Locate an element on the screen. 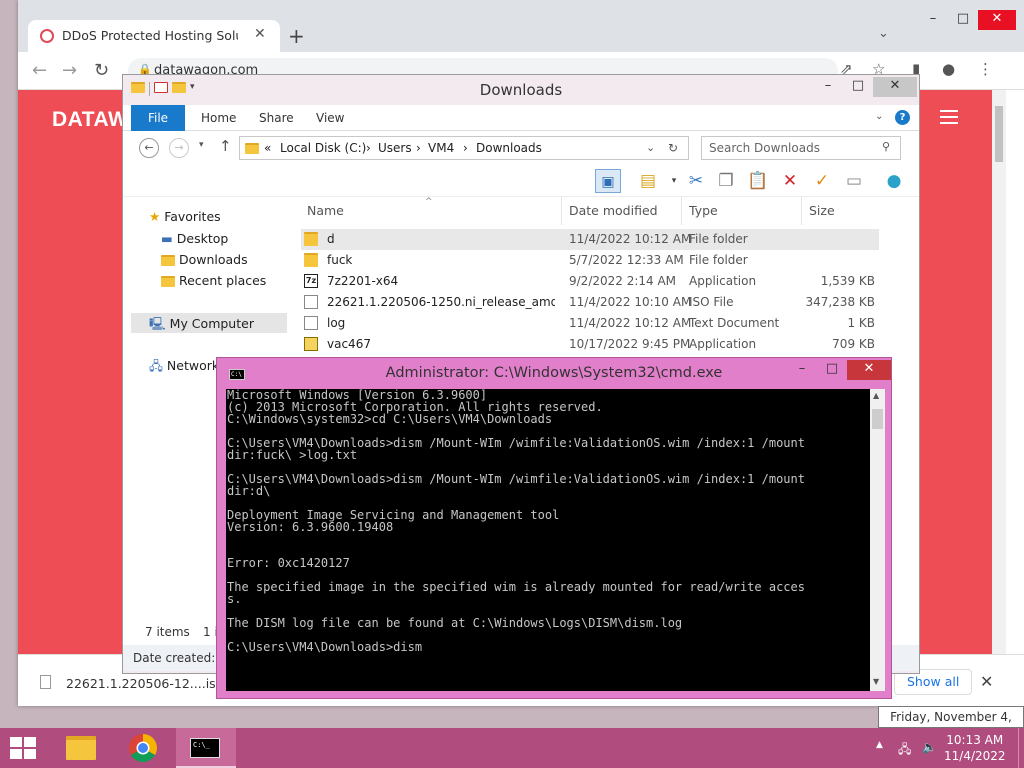  refresh-icon: ↻ is located at coordinates (673, 148).